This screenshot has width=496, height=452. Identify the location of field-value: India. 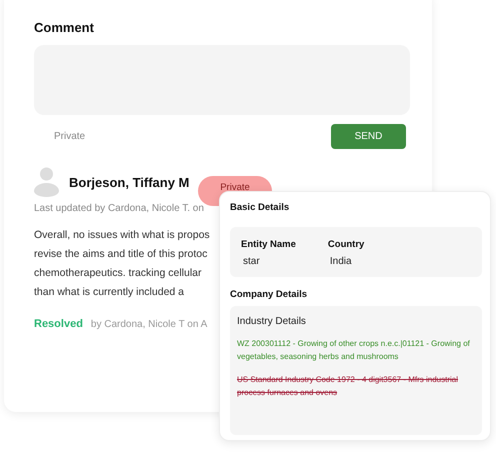
(340, 261).